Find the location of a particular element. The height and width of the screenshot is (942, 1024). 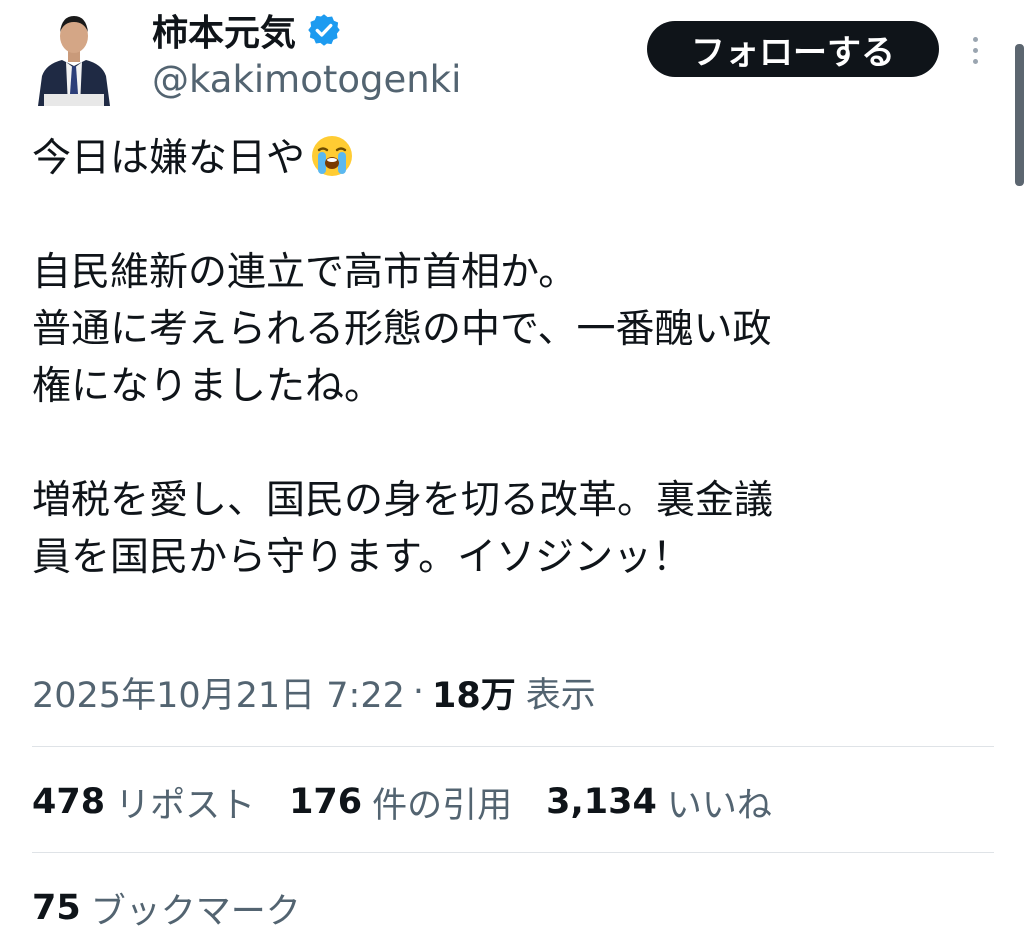

bookmarks-stat: 75 ブックマーク is located at coordinates (166, 908).